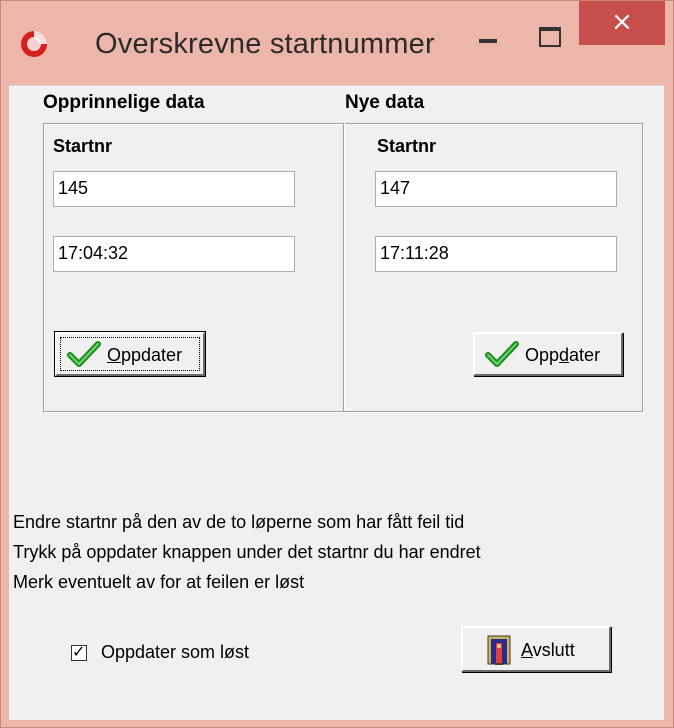  I want to click on close-icon: ×, so click(622, 22).